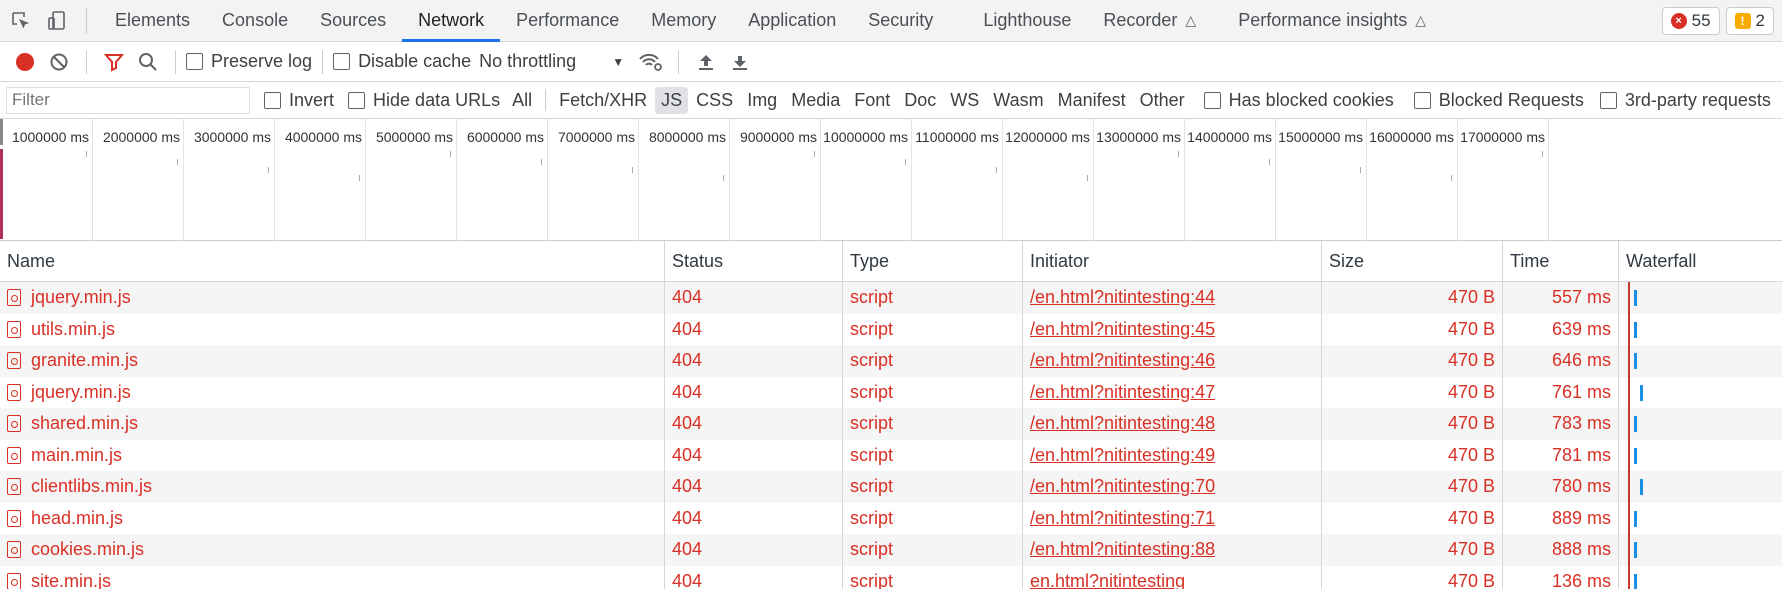  I want to click on tab-lighthouse: Lighthouse, so click(1027, 21).